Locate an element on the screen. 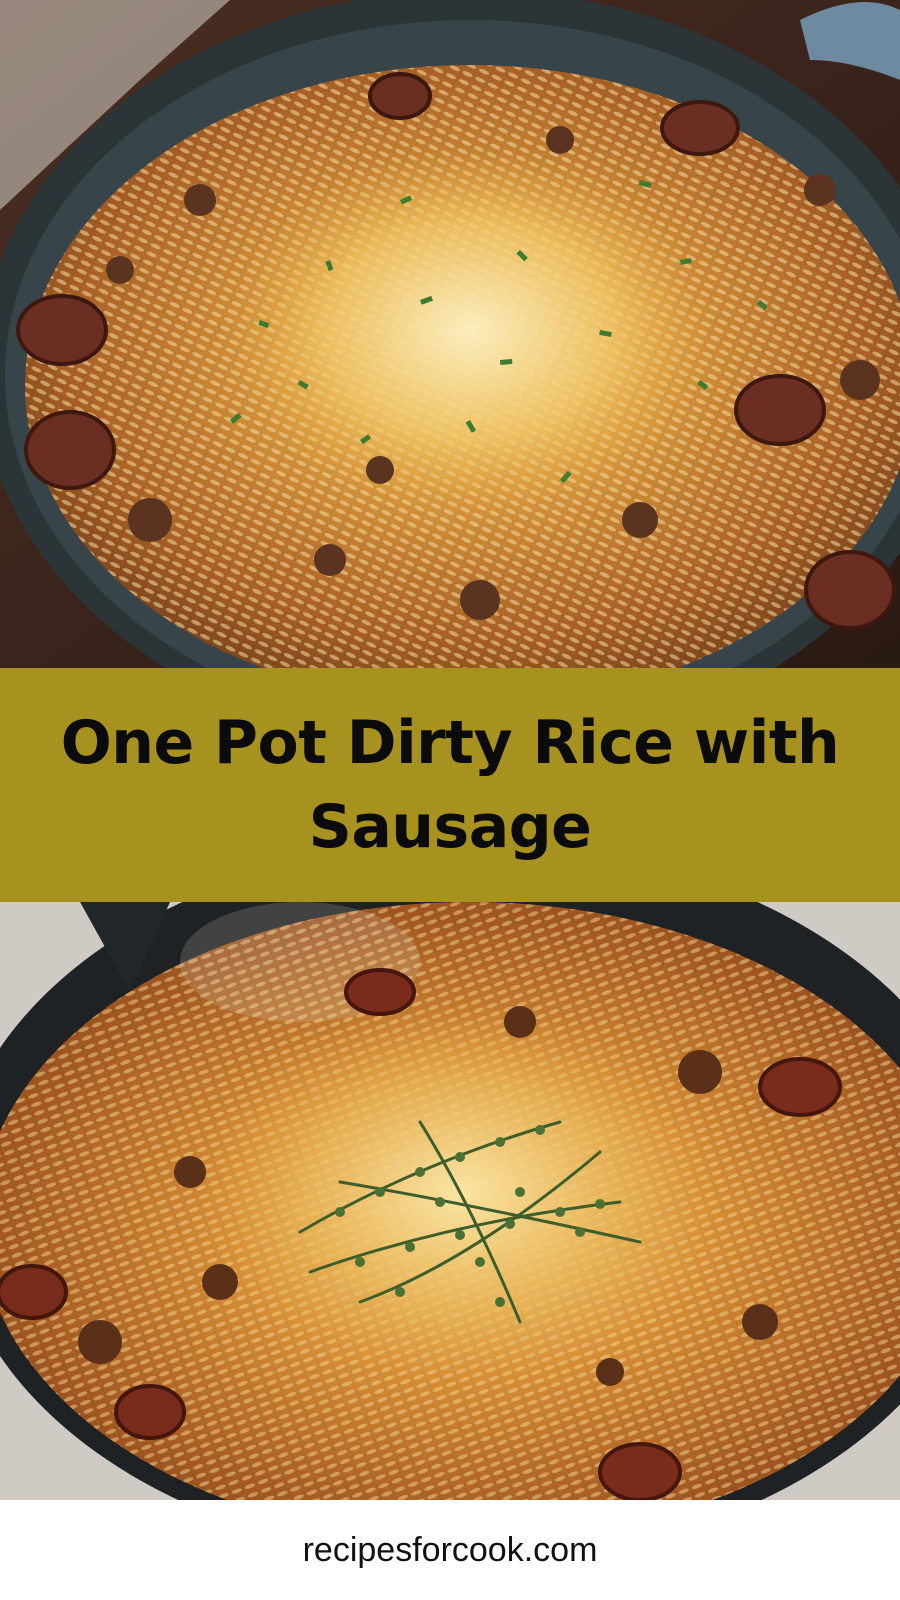 The width and height of the screenshot is (900, 1600). recipe-title: One Pot Dirty Rice with Sausage is located at coordinates (450, 785).